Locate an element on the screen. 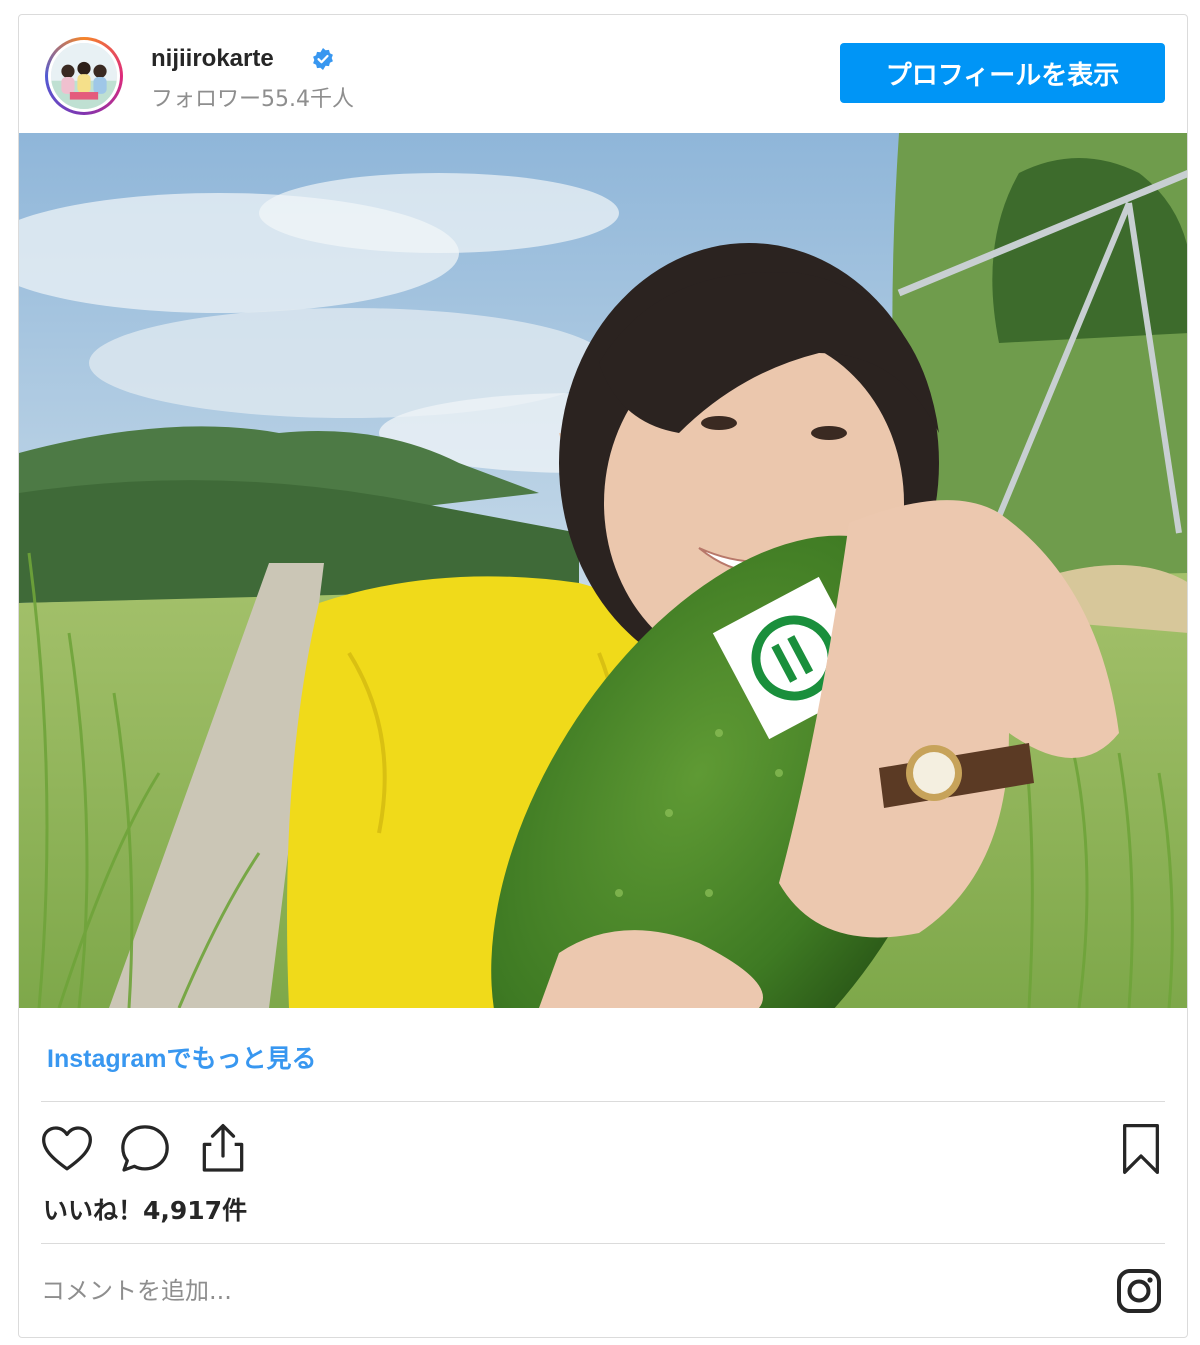 The image size is (1200, 1345). verified-badge-icon is located at coordinates (323, 59).